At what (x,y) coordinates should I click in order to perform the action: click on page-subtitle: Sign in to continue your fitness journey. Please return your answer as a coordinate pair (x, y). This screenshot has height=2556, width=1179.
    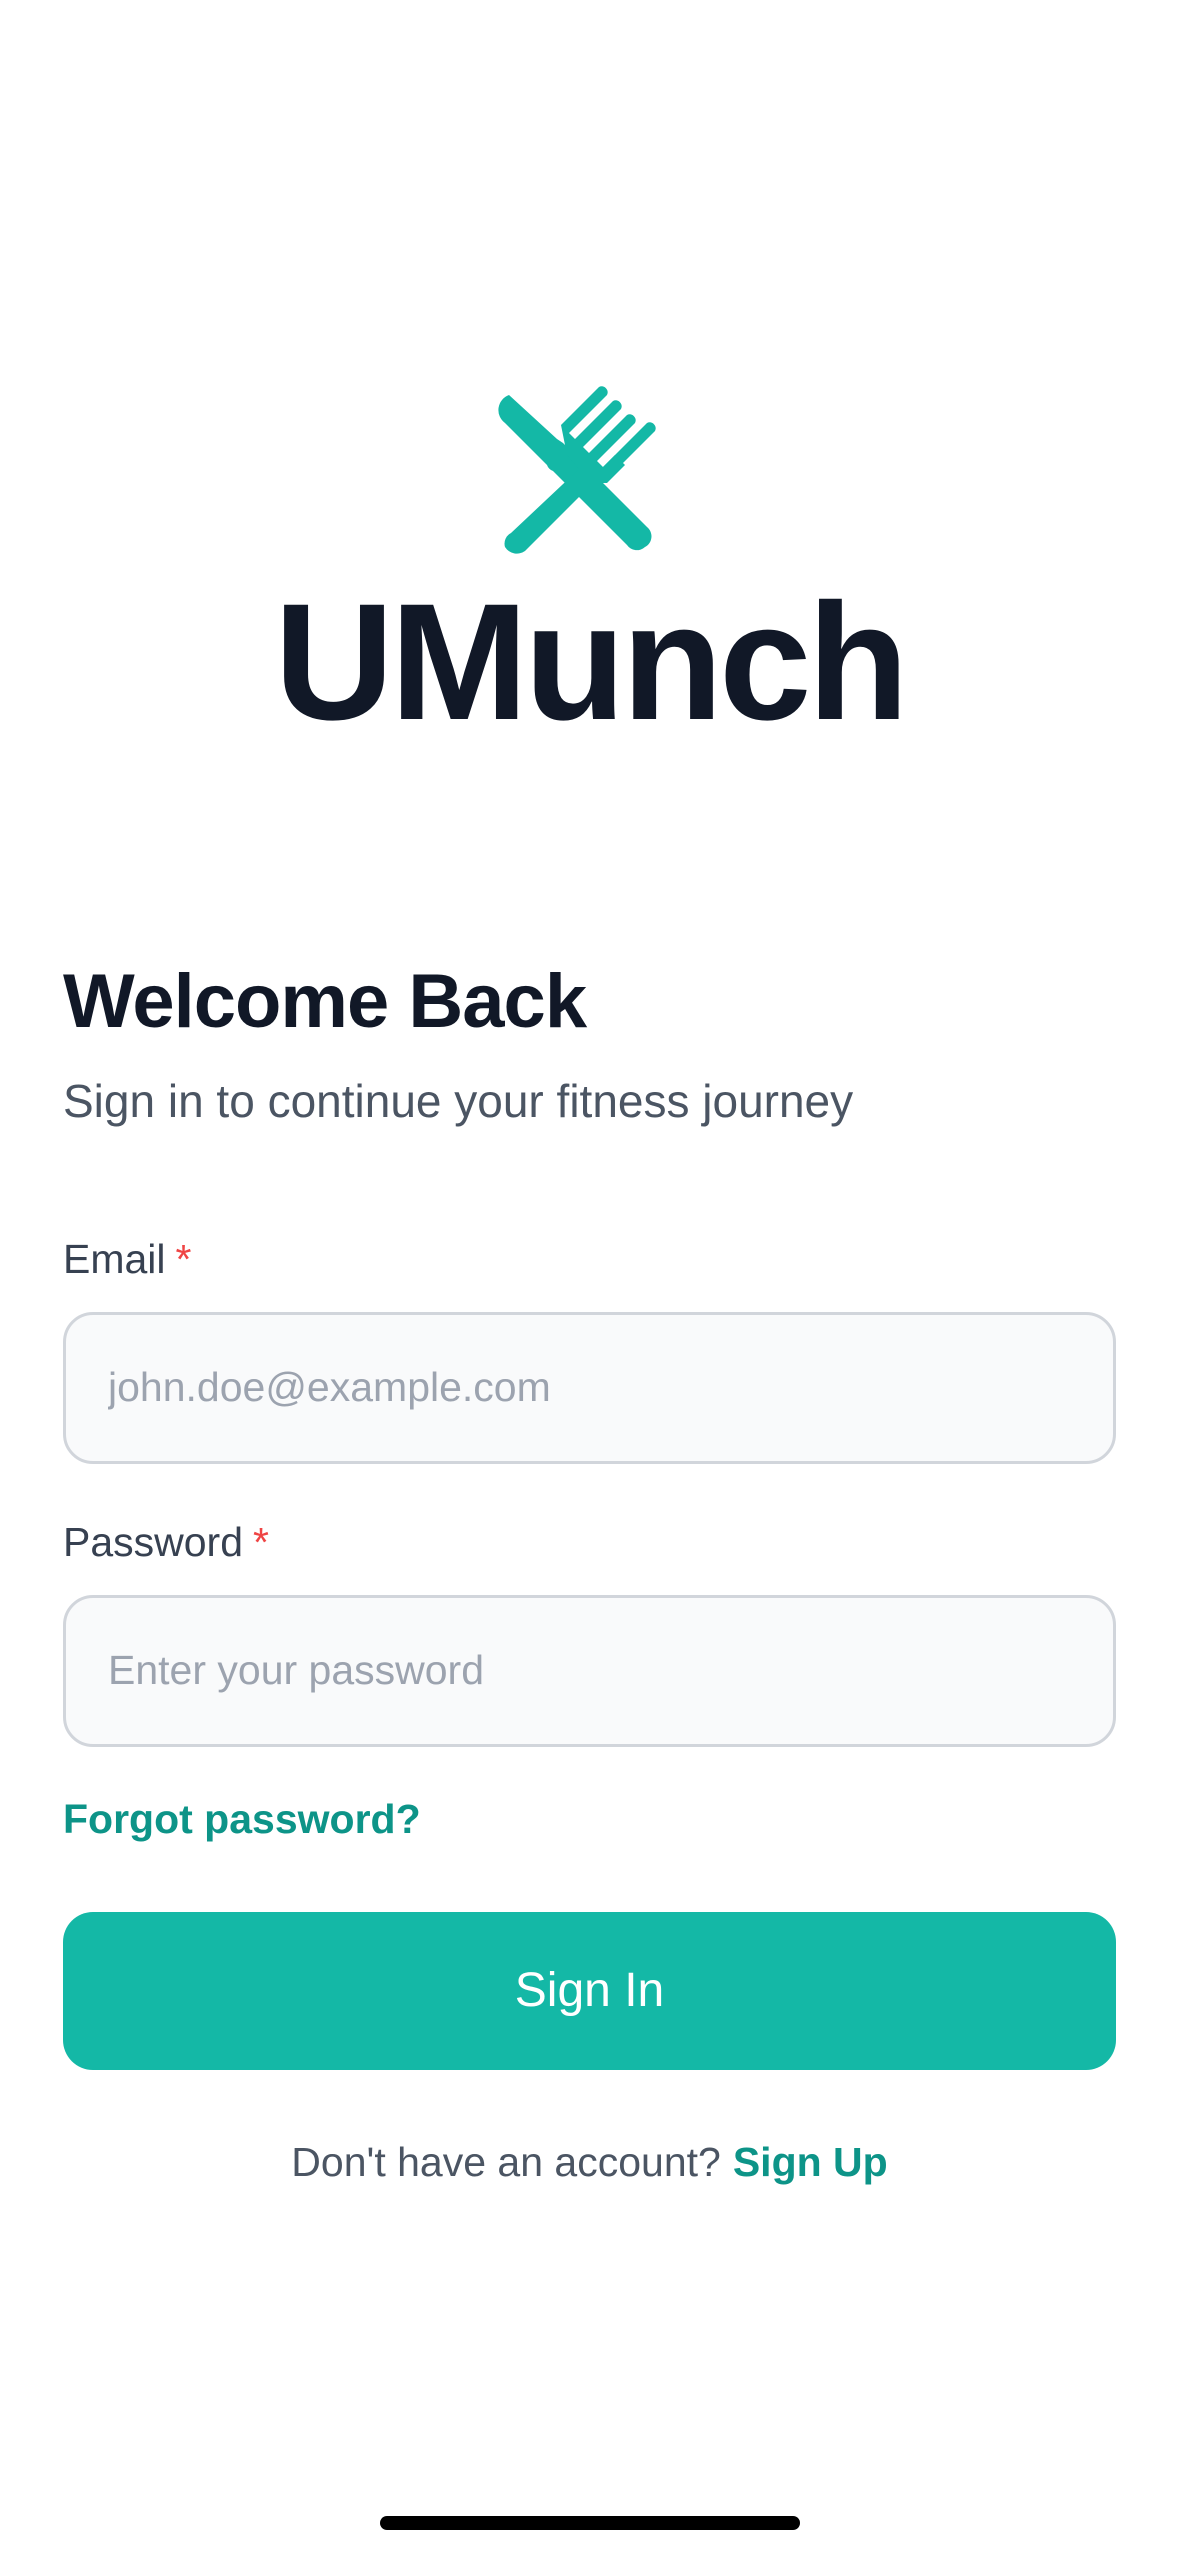
    Looking at the image, I should click on (458, 1100).